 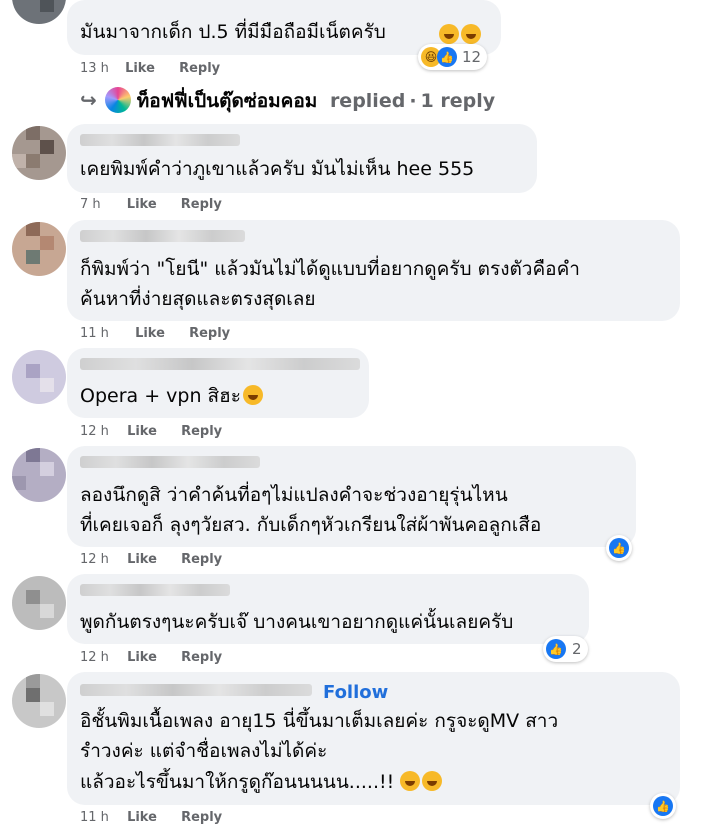 I want to click on reply-author: ท็อฟฟี่เป็นตุ๊ดซ่อมคอม, so click(x=227, y=101).